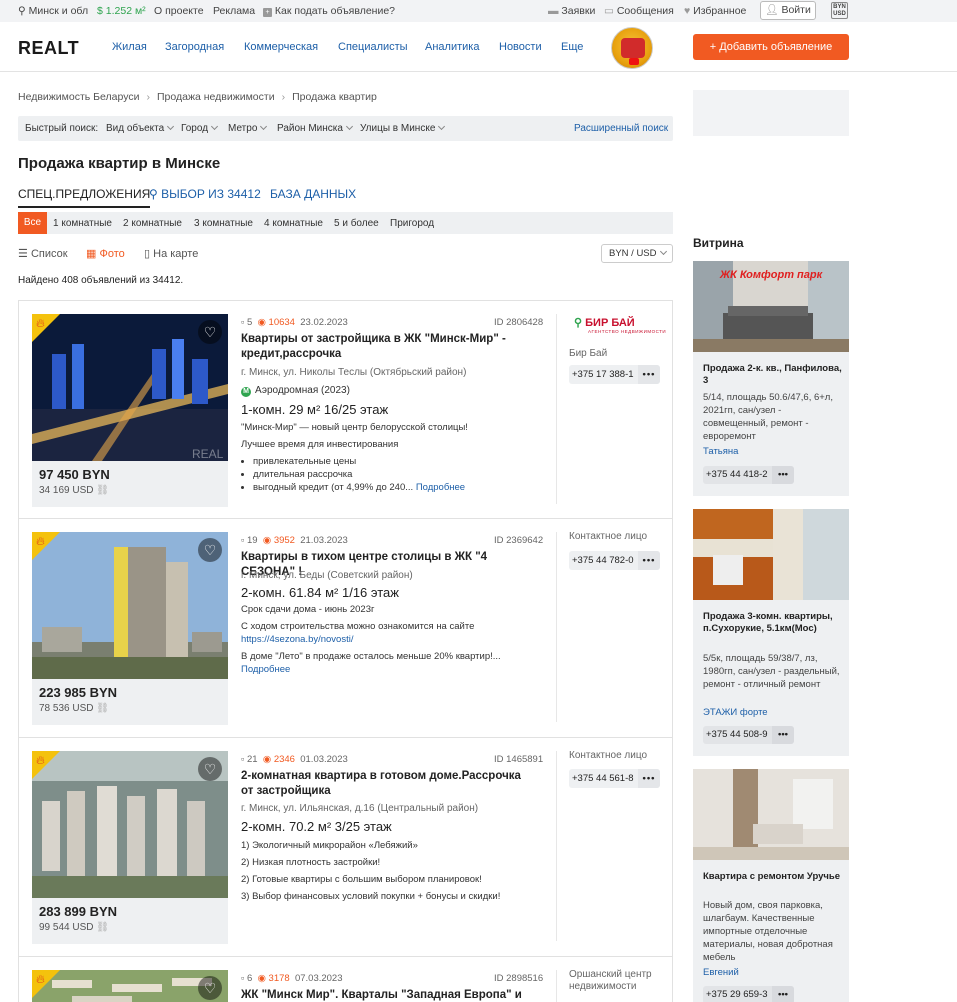 This screenshot has height=1002, width=957. What do you see at coordinates (313, 194) in the screenshot?
I see `tab-database: БАЗА ДАННЫХ` at bounding box center [313, 194].